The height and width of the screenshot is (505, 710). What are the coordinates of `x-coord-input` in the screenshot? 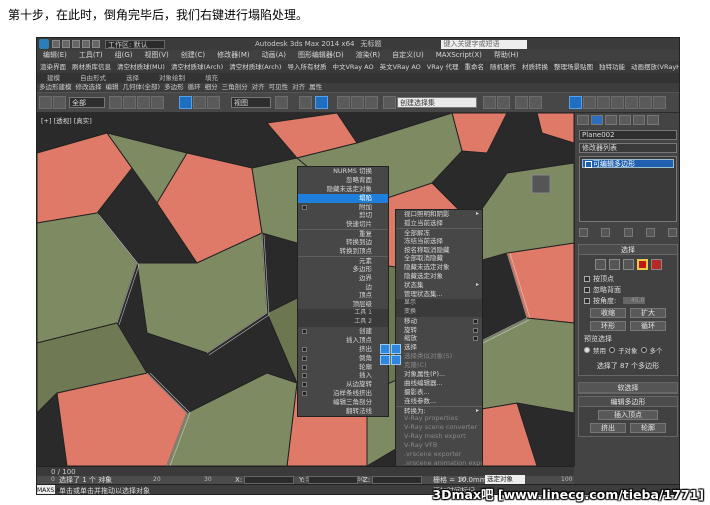 It's located at (269, 480).